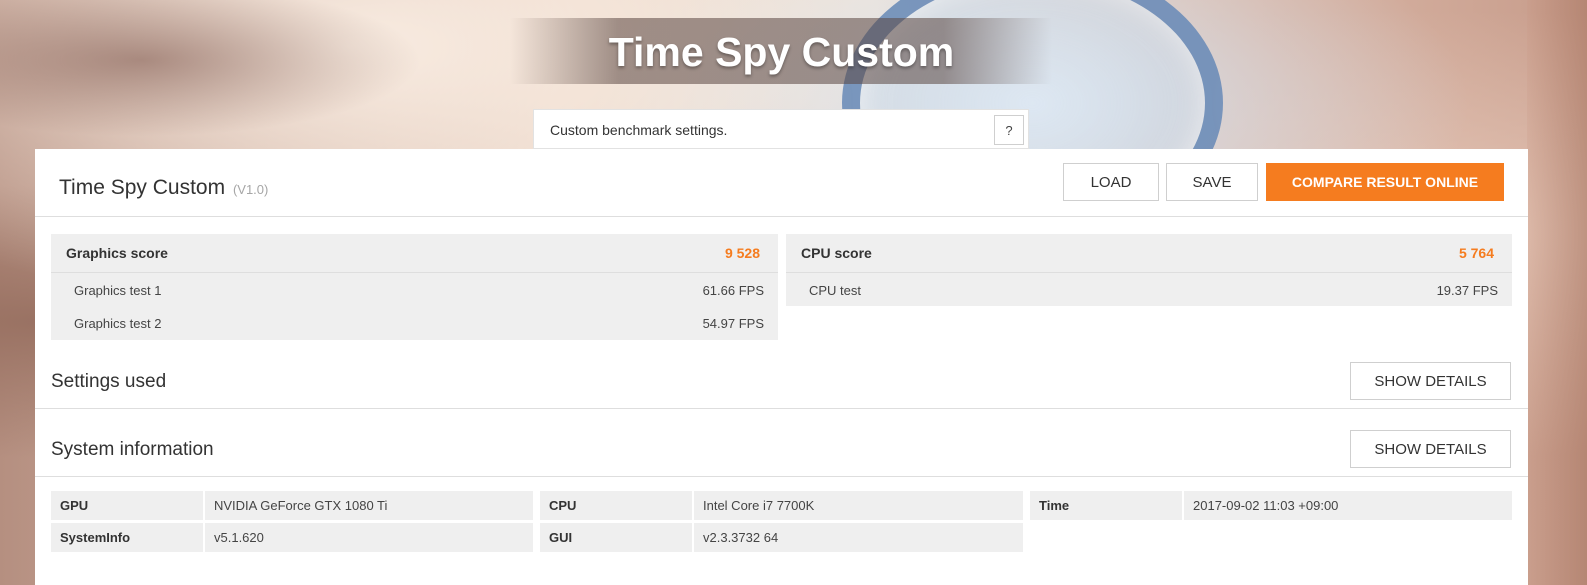 This screenshot has width=1587, height=585. Describe the element at coordinates (781, 52) in the screenshot. I see `page-title: Time Spy Custom` at that location.